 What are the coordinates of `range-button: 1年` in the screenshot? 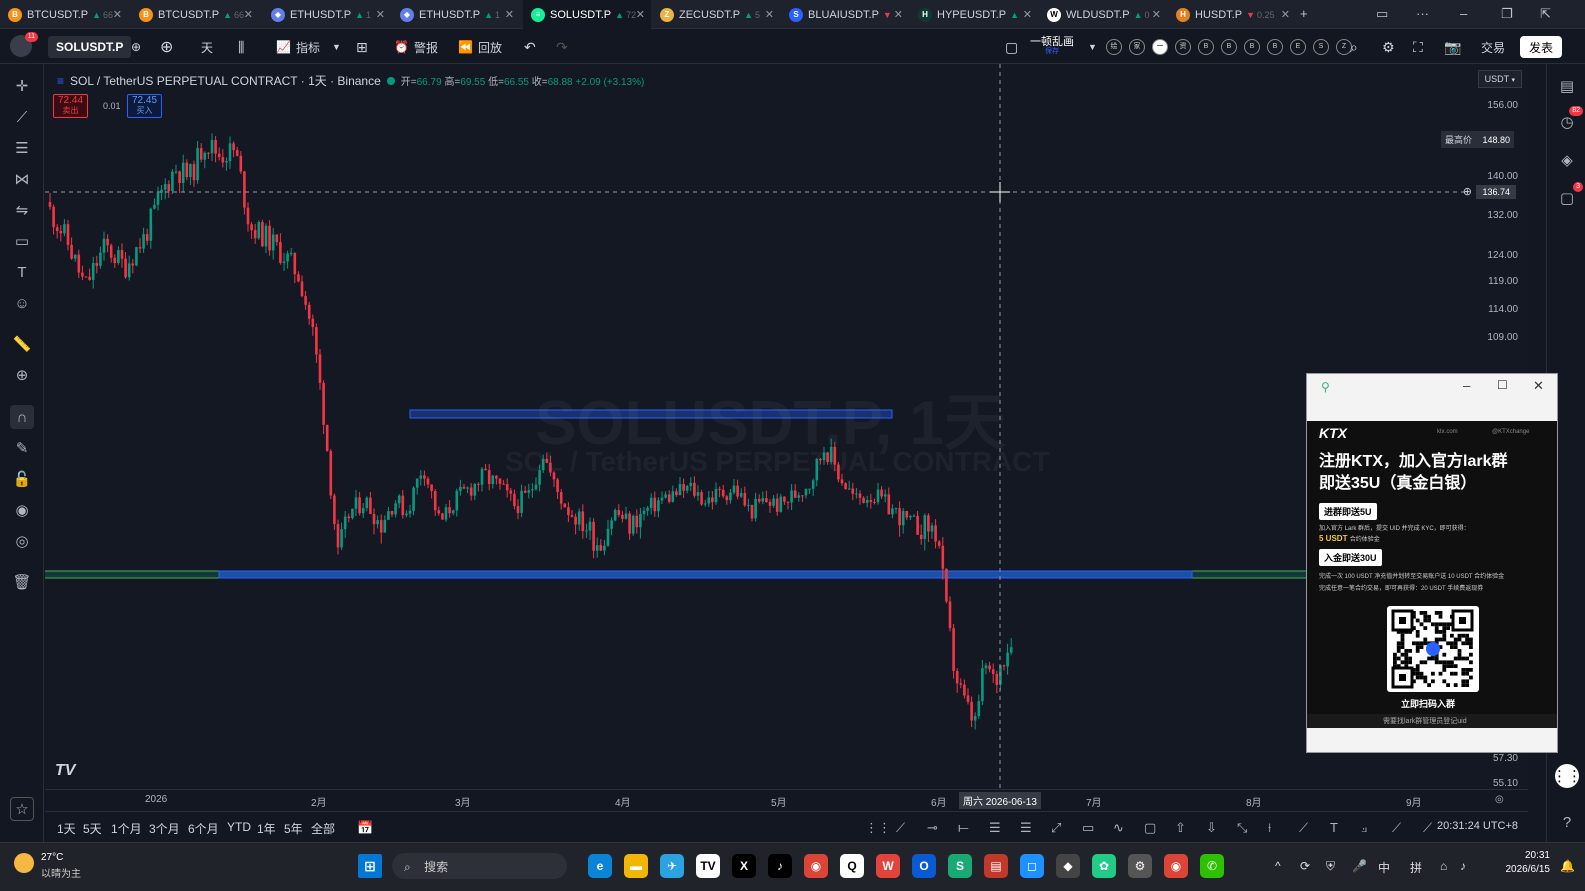 It's located at (266, 828).